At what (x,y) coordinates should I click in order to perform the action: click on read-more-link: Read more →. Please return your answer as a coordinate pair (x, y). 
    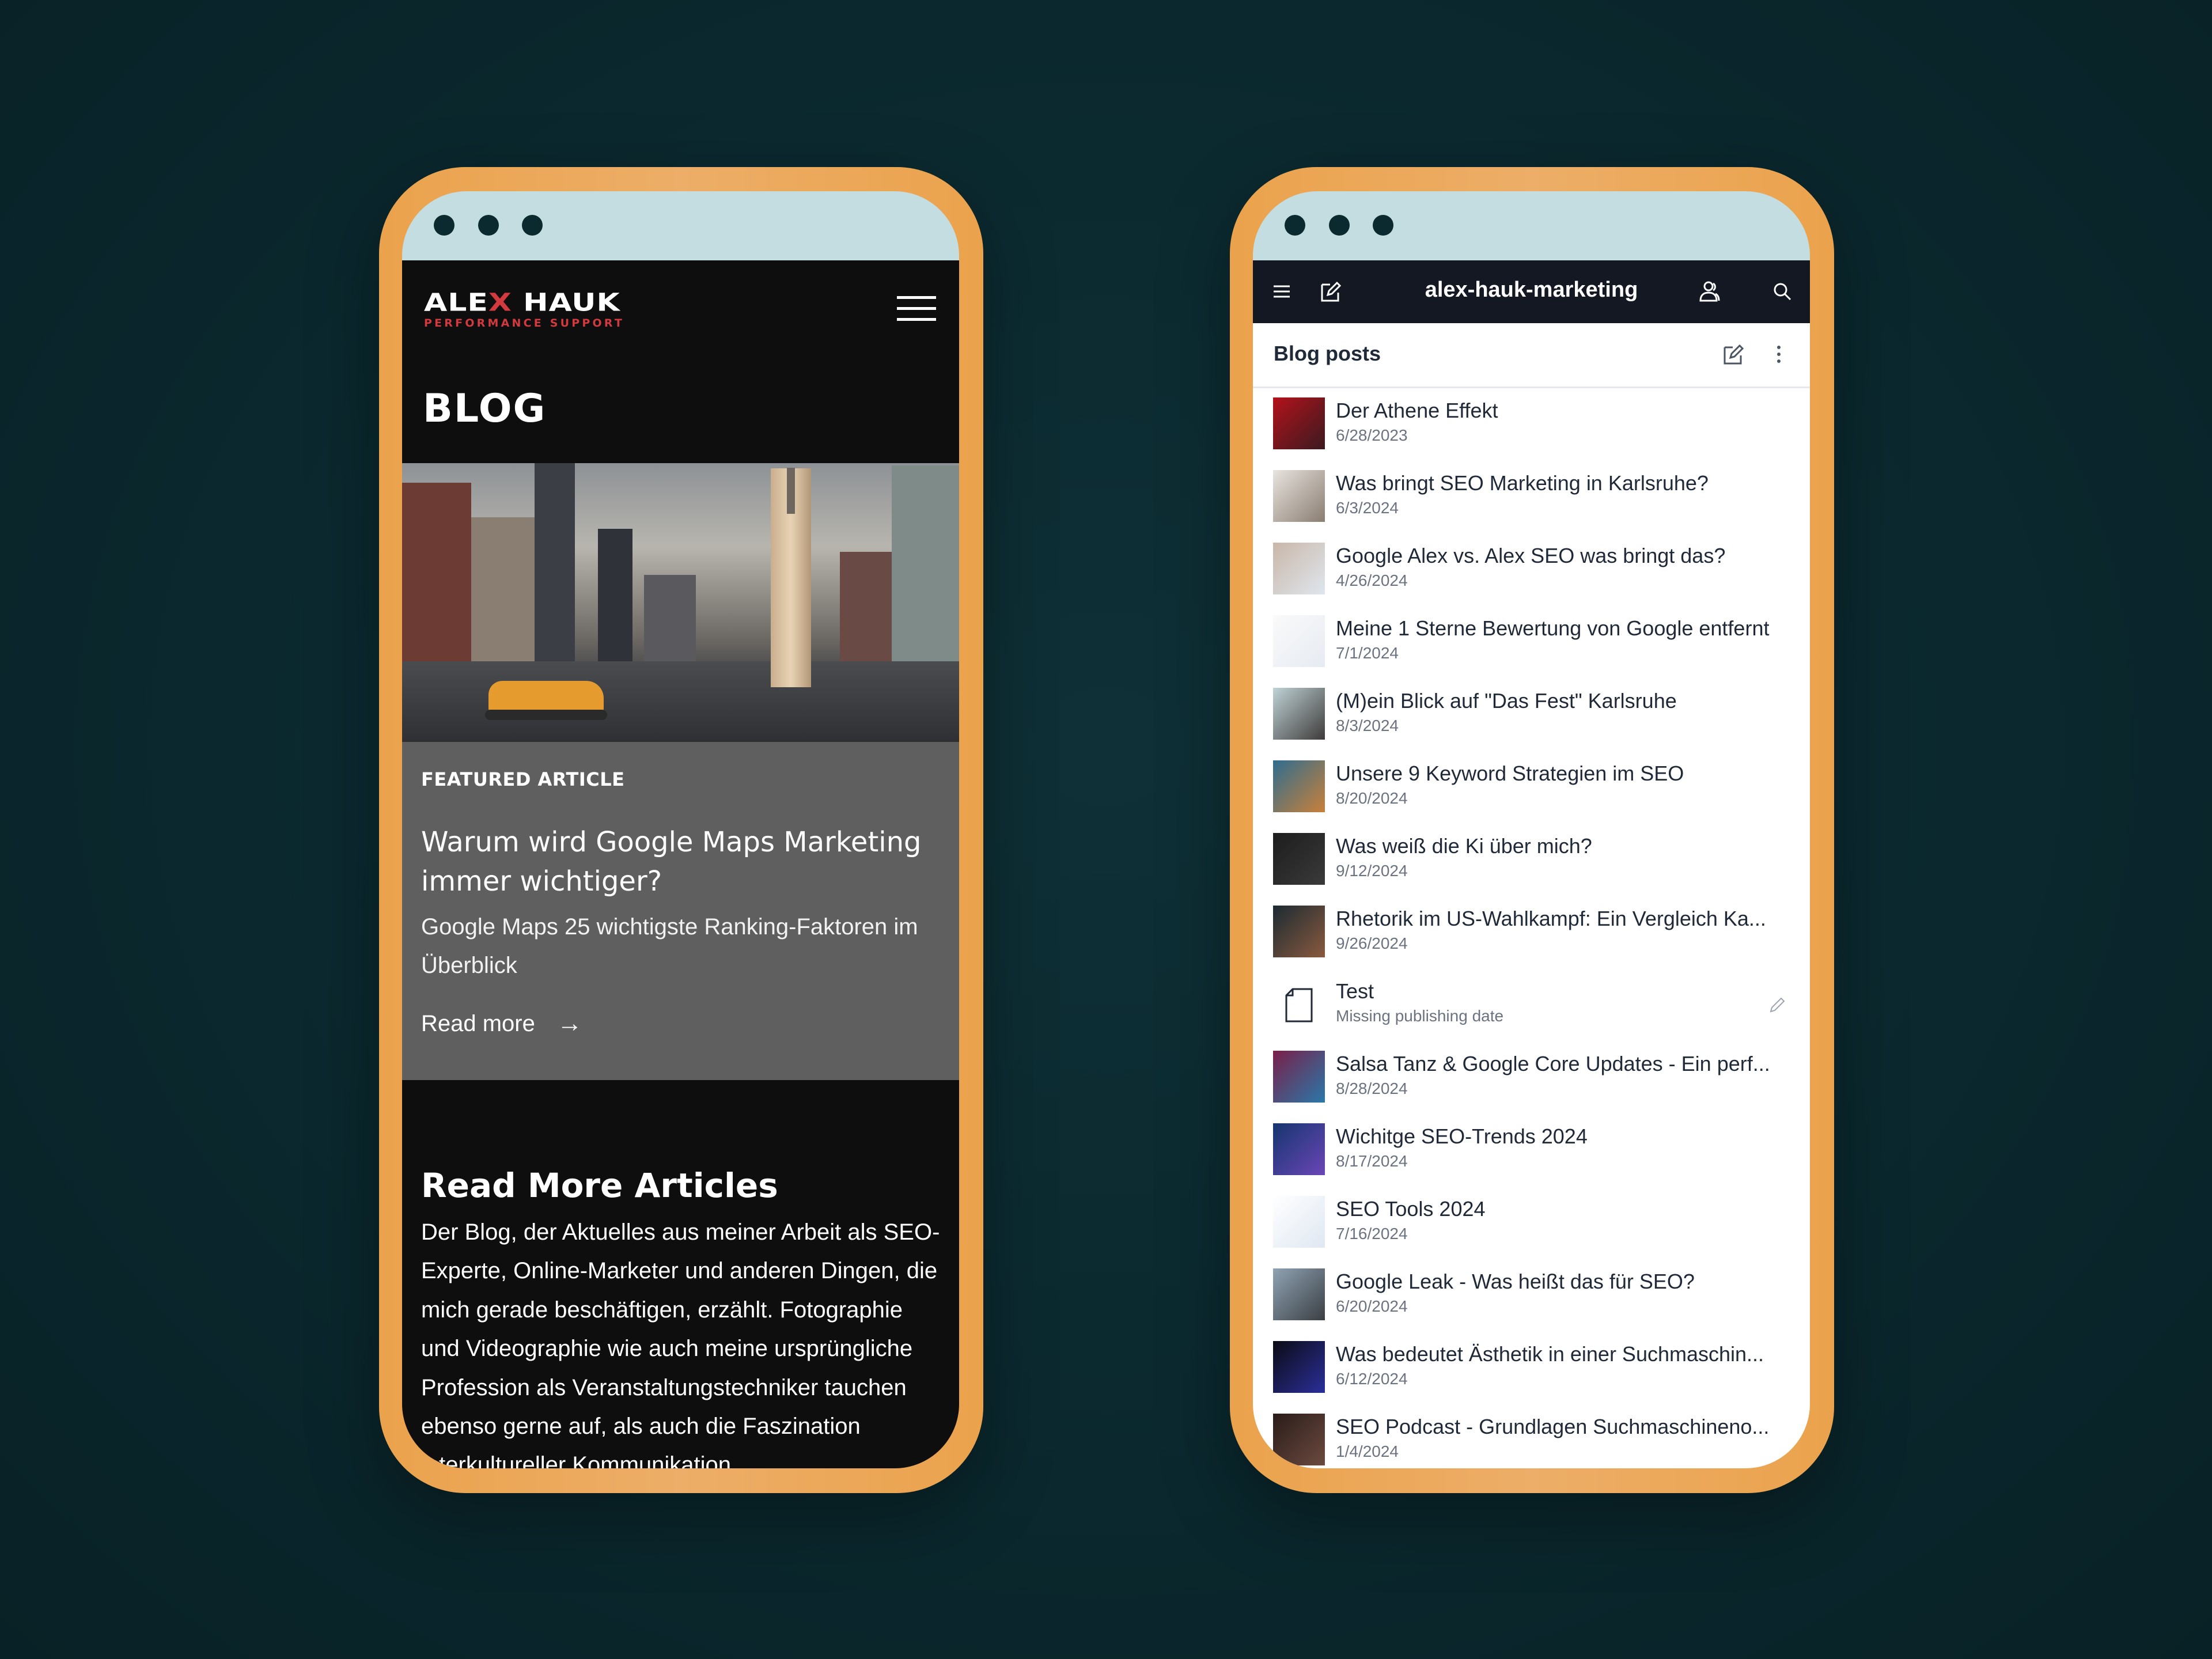
    Looking at the image, I should click on (501, 1023).